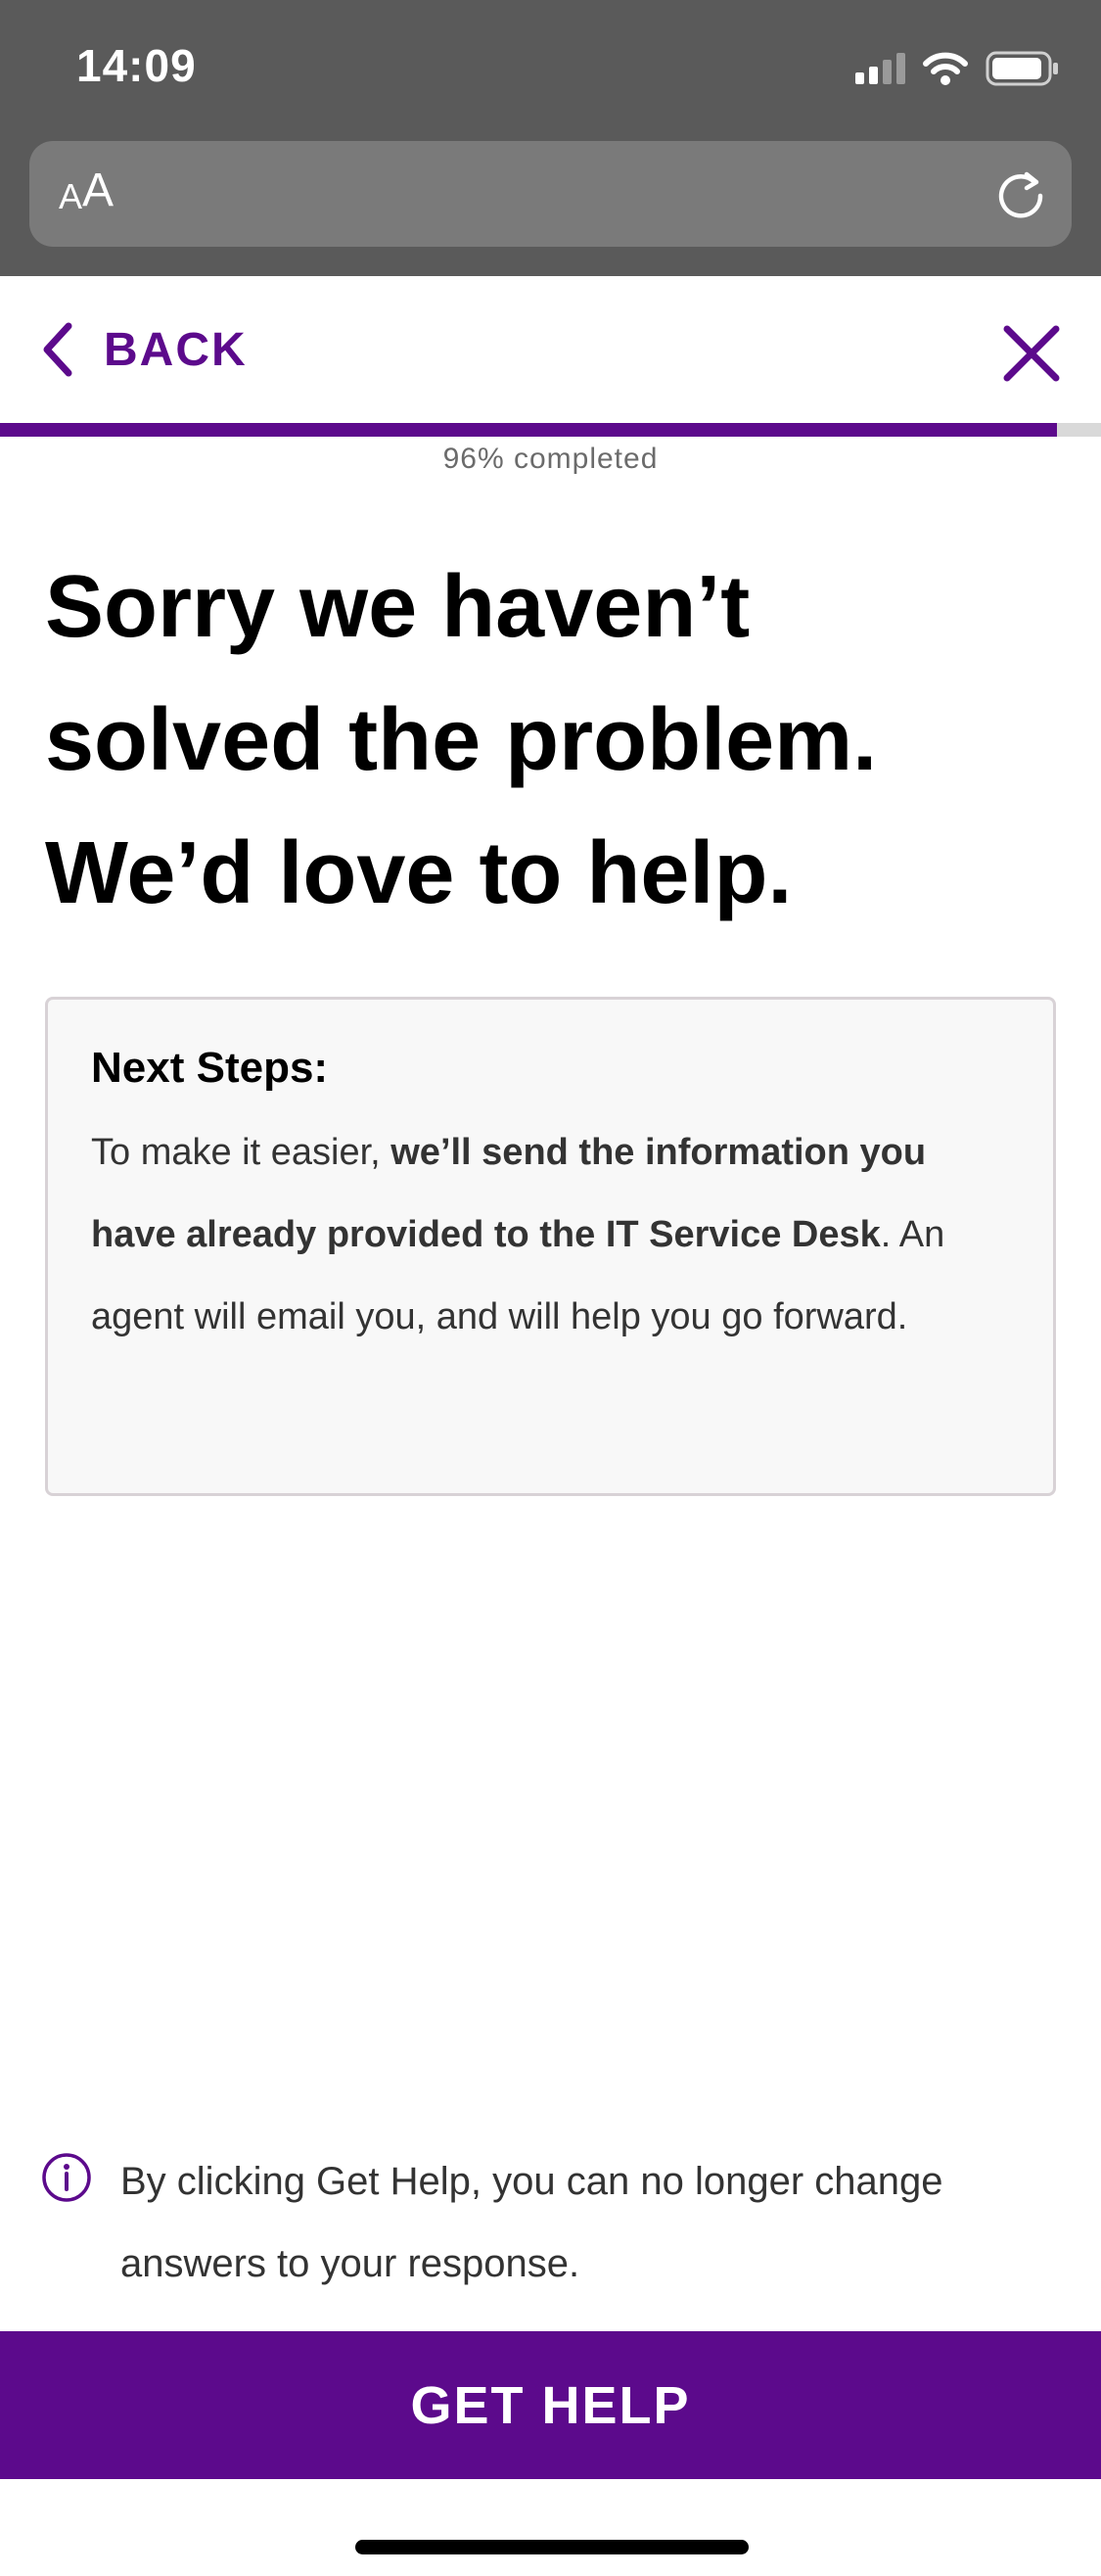  I want to click on cellular-signal-icon, so click(880, 68).